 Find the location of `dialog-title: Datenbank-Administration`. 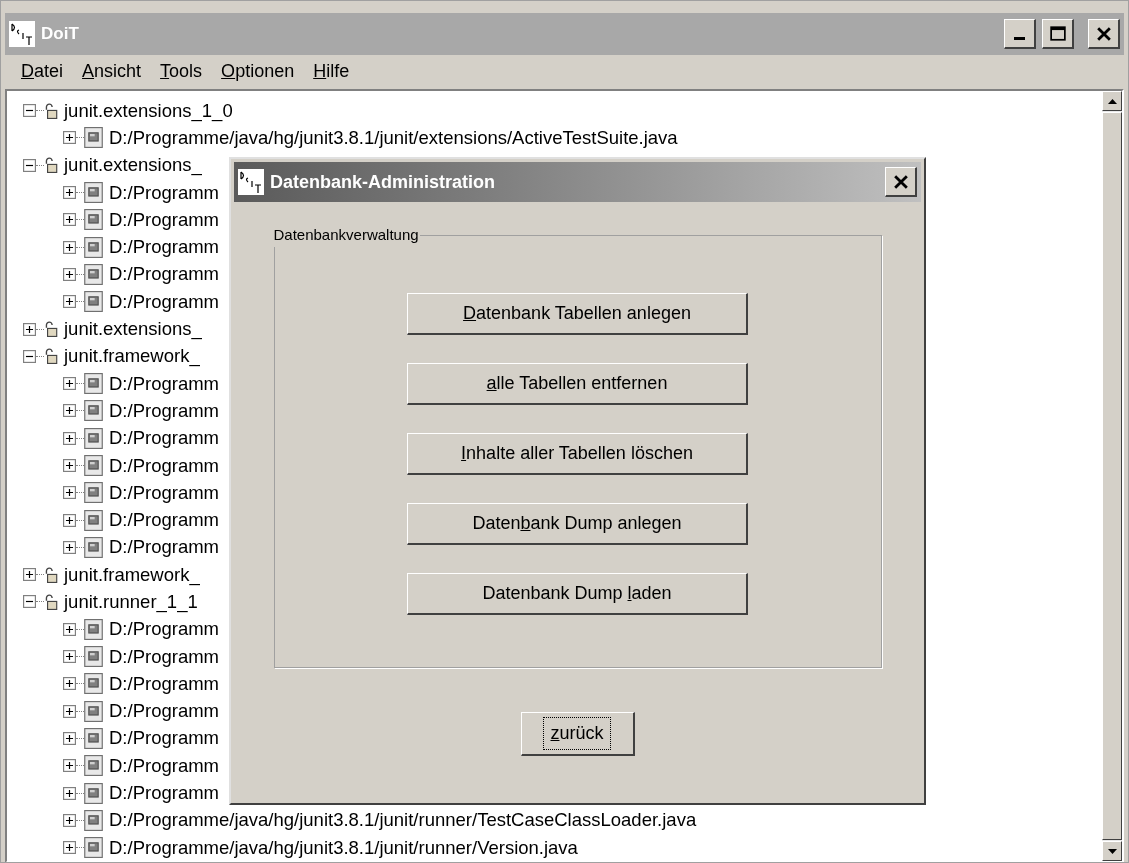

dialog-title: Datenbank-Administration is located at coordinates (383, 182).